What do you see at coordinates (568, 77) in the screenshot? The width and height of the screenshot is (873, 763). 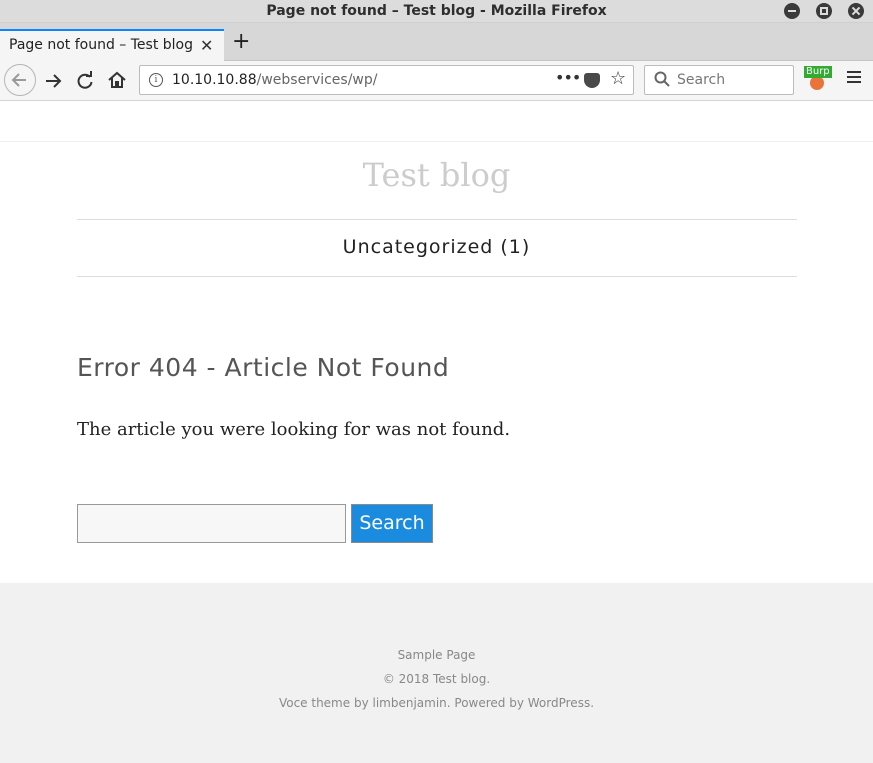 I see `page-actions-icon: •••` at bounding box center [568, 77].